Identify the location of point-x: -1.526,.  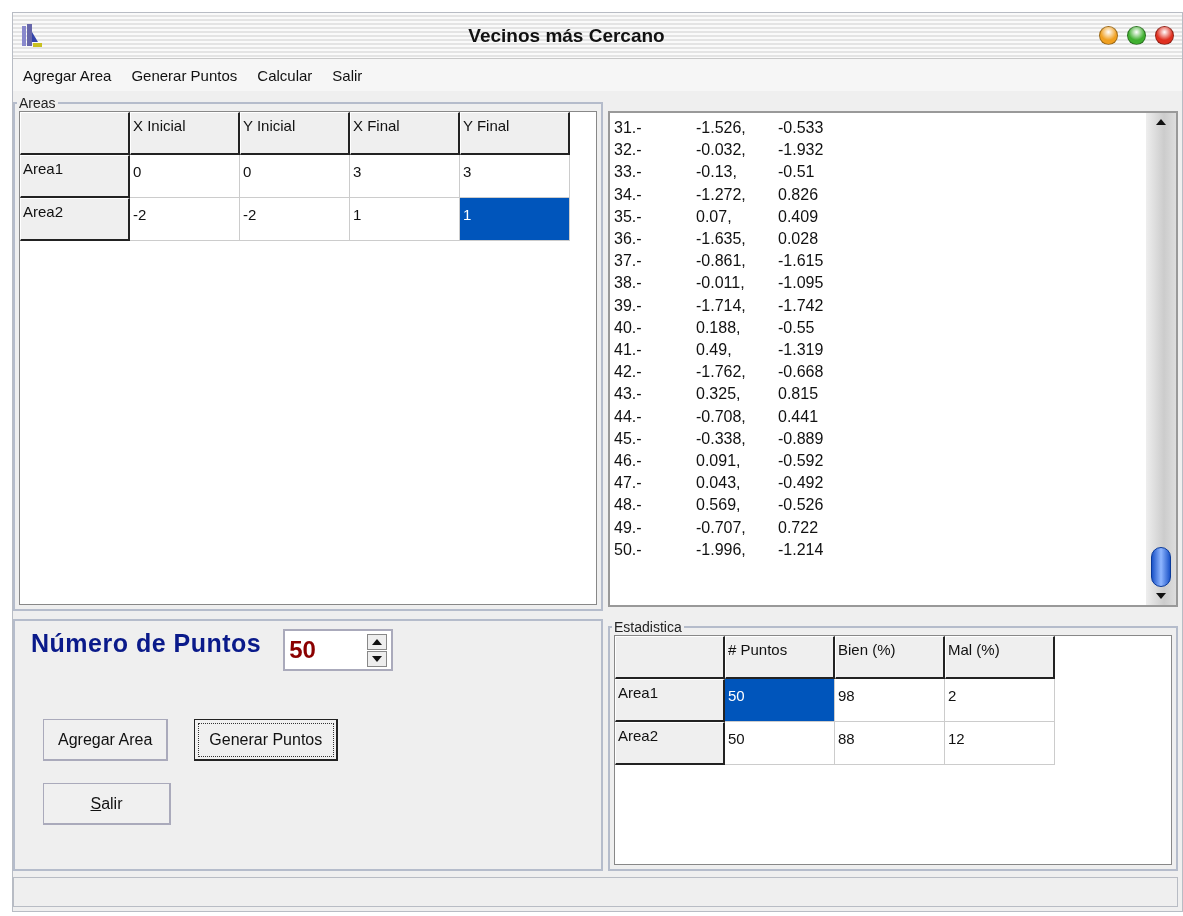
(721, 128).